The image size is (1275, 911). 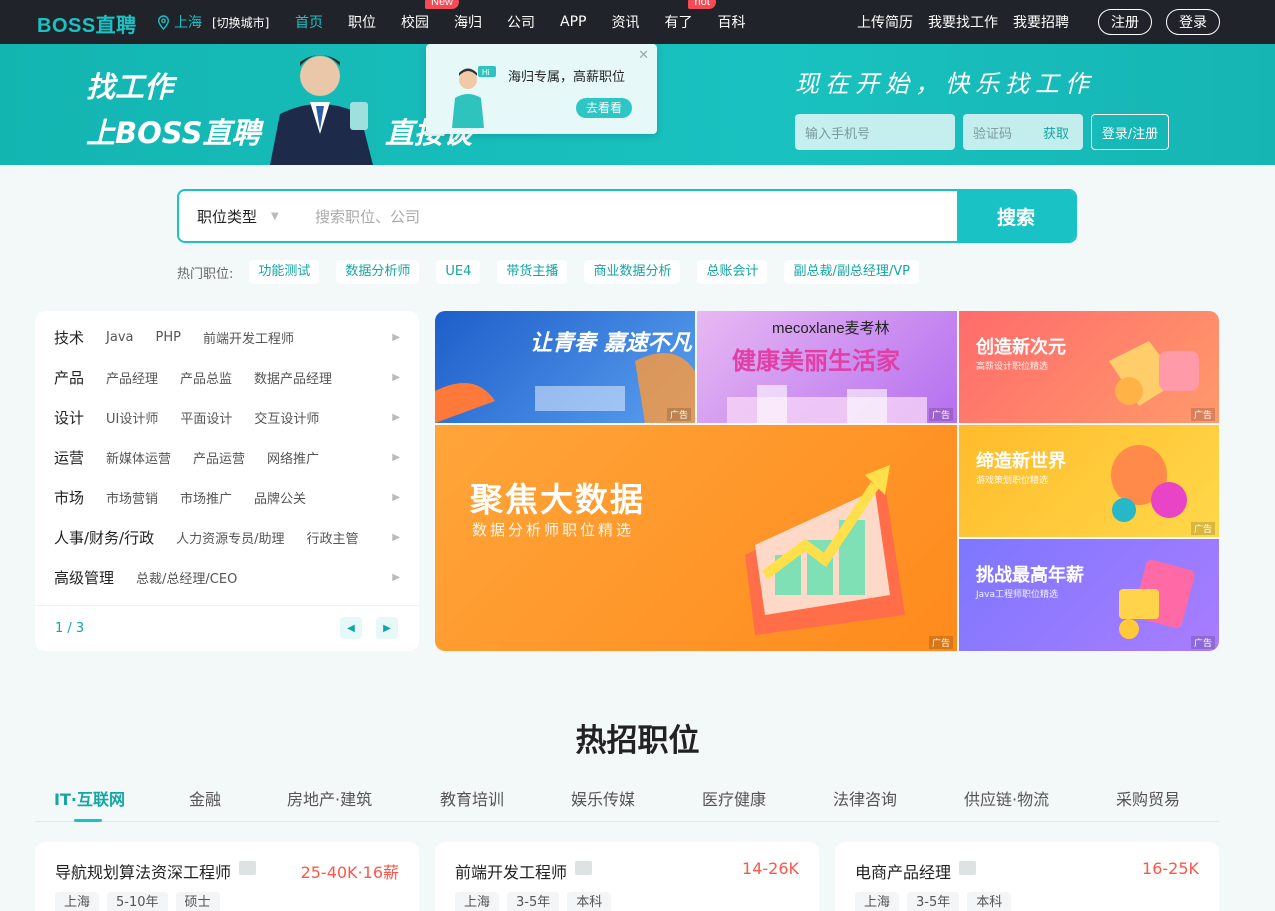 I want to click on category-row-tech: 技术 Java PHP 前端开发工程师 ▶, so click(x=227, y=337).